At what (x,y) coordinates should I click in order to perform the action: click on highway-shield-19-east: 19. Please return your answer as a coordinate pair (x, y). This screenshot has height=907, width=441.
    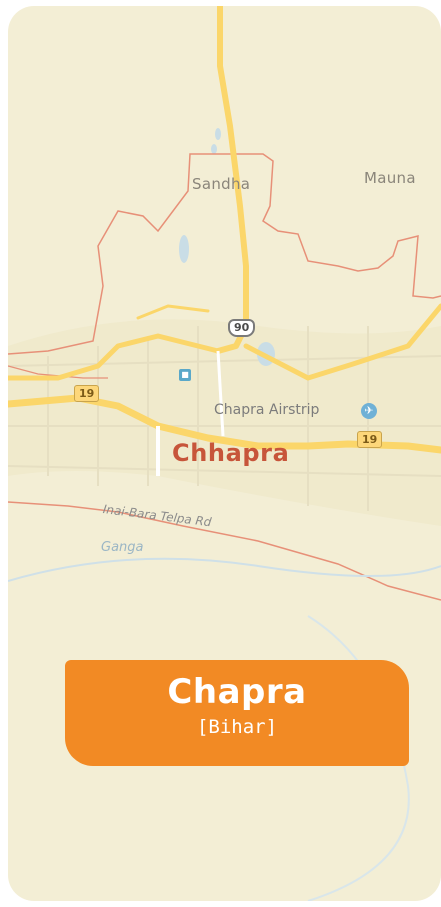
    Looking at the image, I should click on (370, 439).